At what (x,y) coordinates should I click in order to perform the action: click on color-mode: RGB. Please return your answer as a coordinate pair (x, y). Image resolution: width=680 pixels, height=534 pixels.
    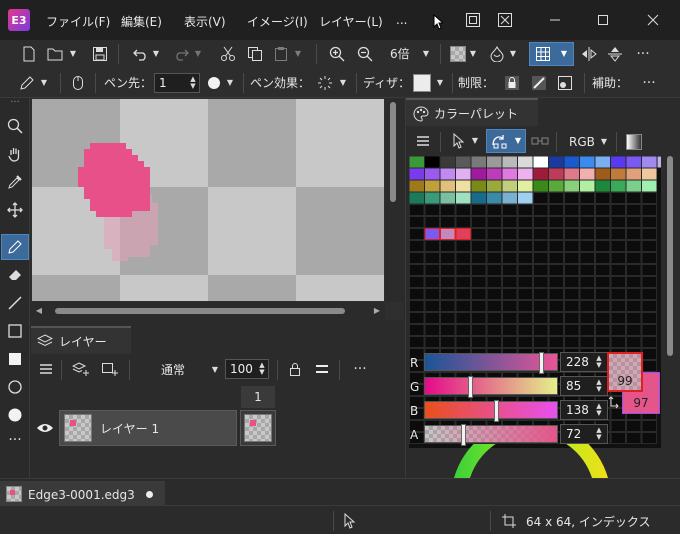
    Looking at the image, I should click on (582, 142).